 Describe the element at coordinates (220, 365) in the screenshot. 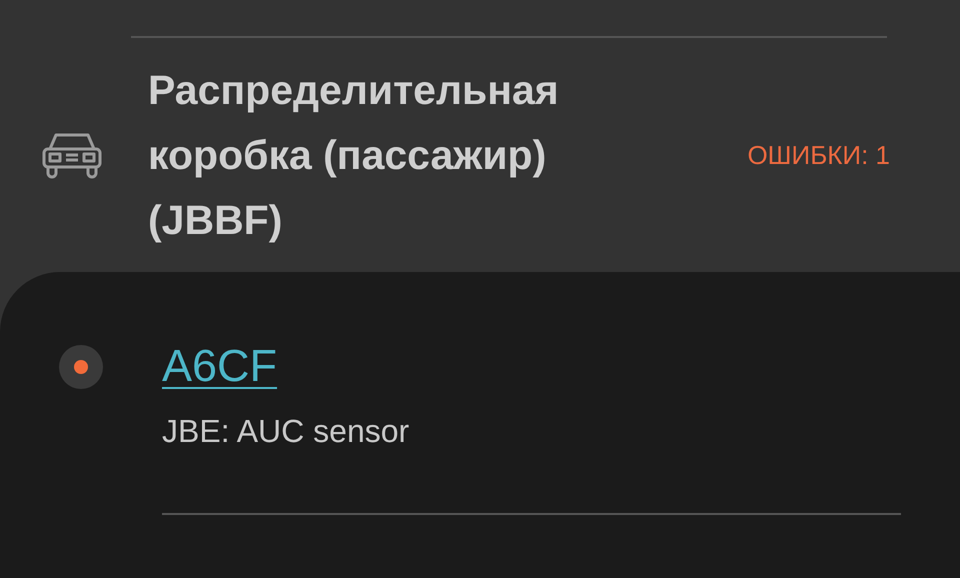

I see `fault-code-link: A6CF` at that location.